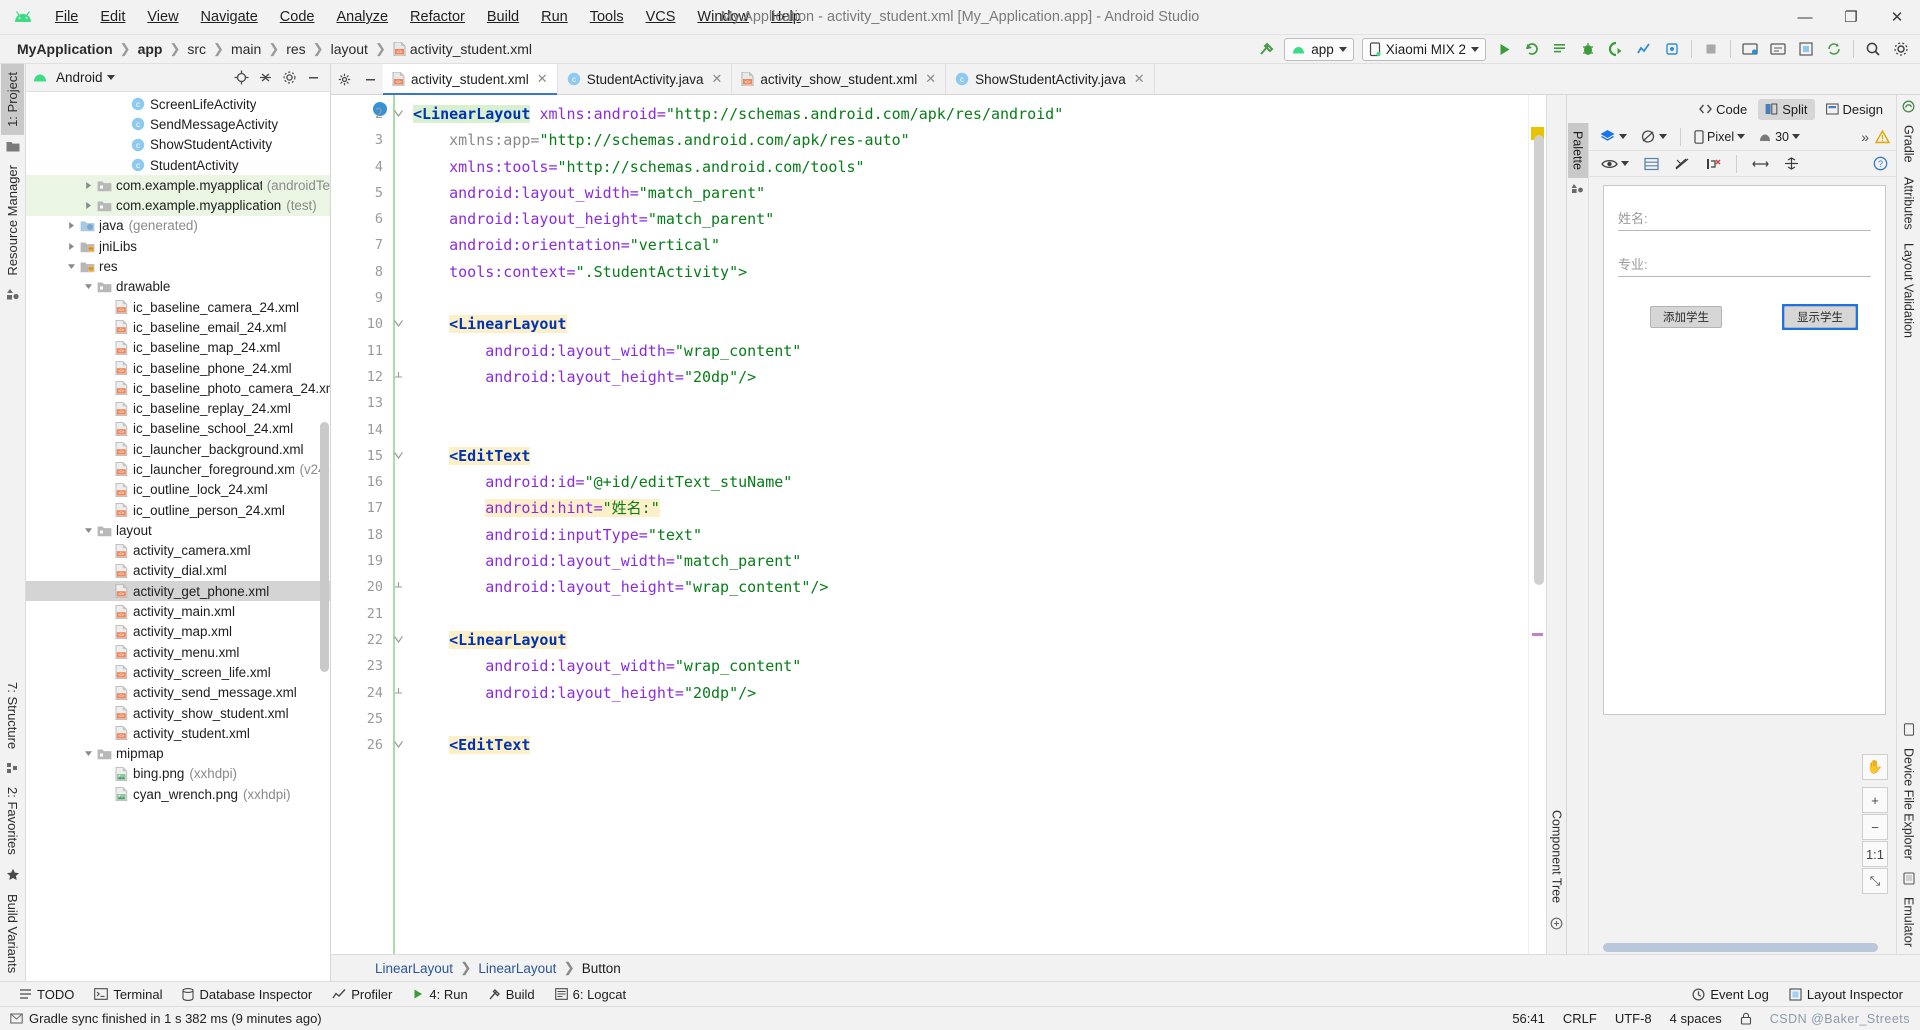  What do you see at coordinates (961, 272) in the screenshot?
I see `code-line: tools:context=".StudentActivity">` at bounding box center [961, 272].